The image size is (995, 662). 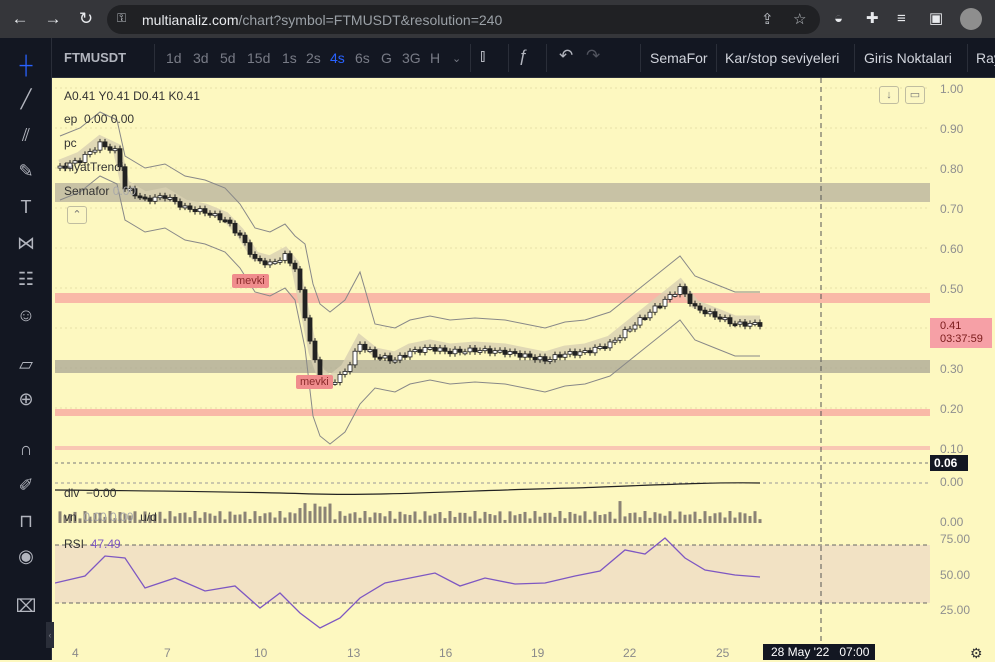 What do you see at coordinates (20, 19) in the screenshot?
I see `back-icon: ←` at bounding box center [20, 19].